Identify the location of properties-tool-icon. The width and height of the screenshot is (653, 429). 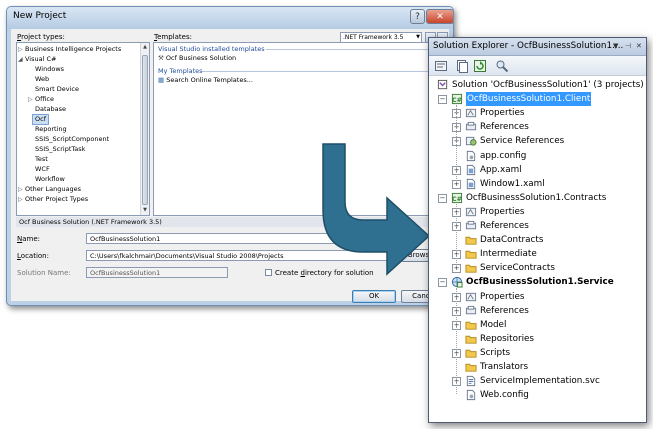
(441, 66).